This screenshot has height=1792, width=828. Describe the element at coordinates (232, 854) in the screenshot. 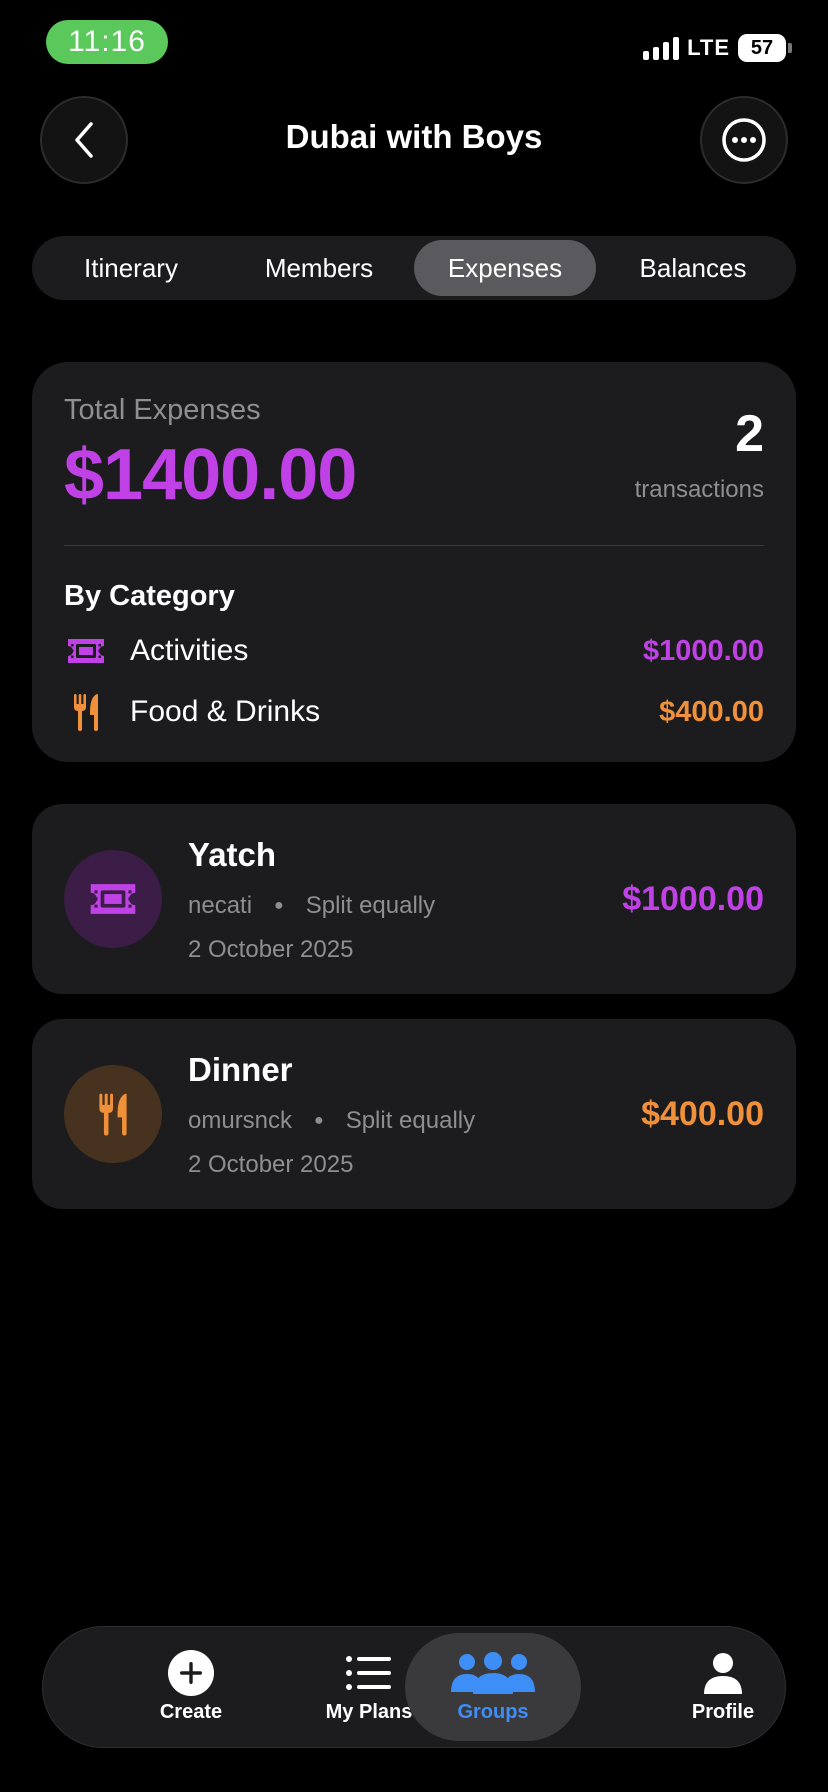

I see `expense-title: Yatch` at that location.